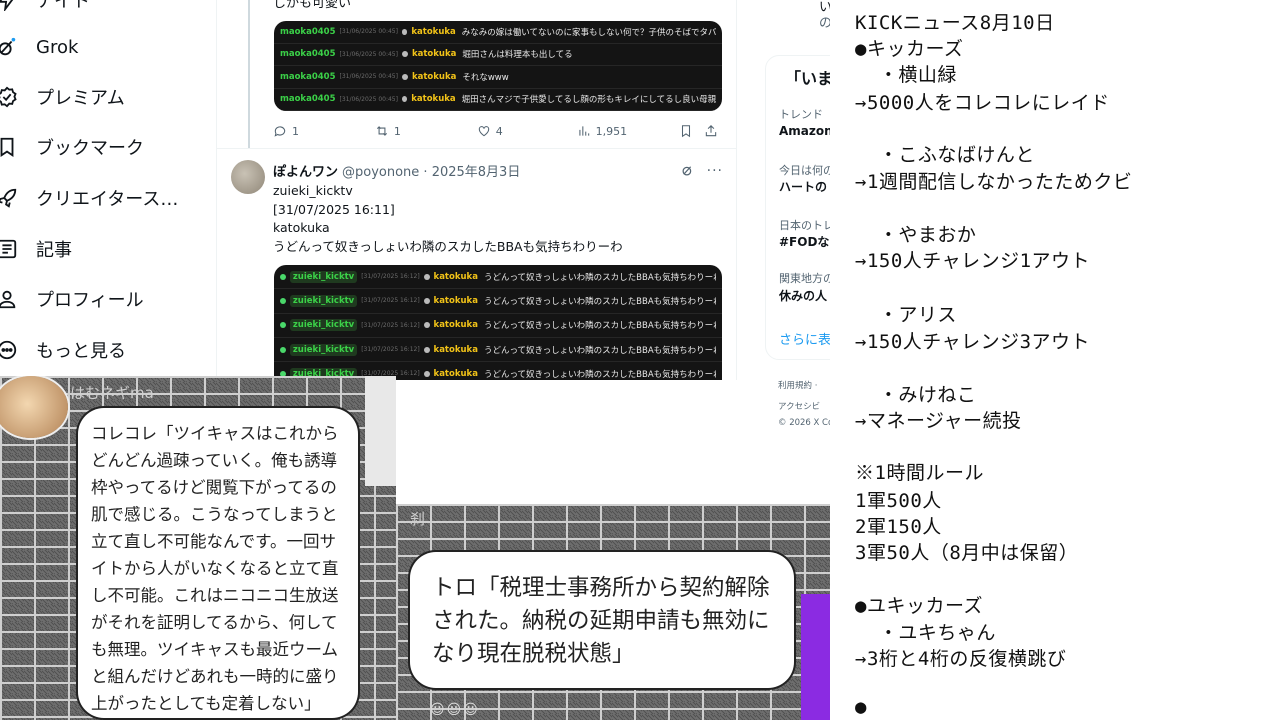  Describe the element at coordinates (527, 131) in the screenshot. I see `like-button: 4` at that location.